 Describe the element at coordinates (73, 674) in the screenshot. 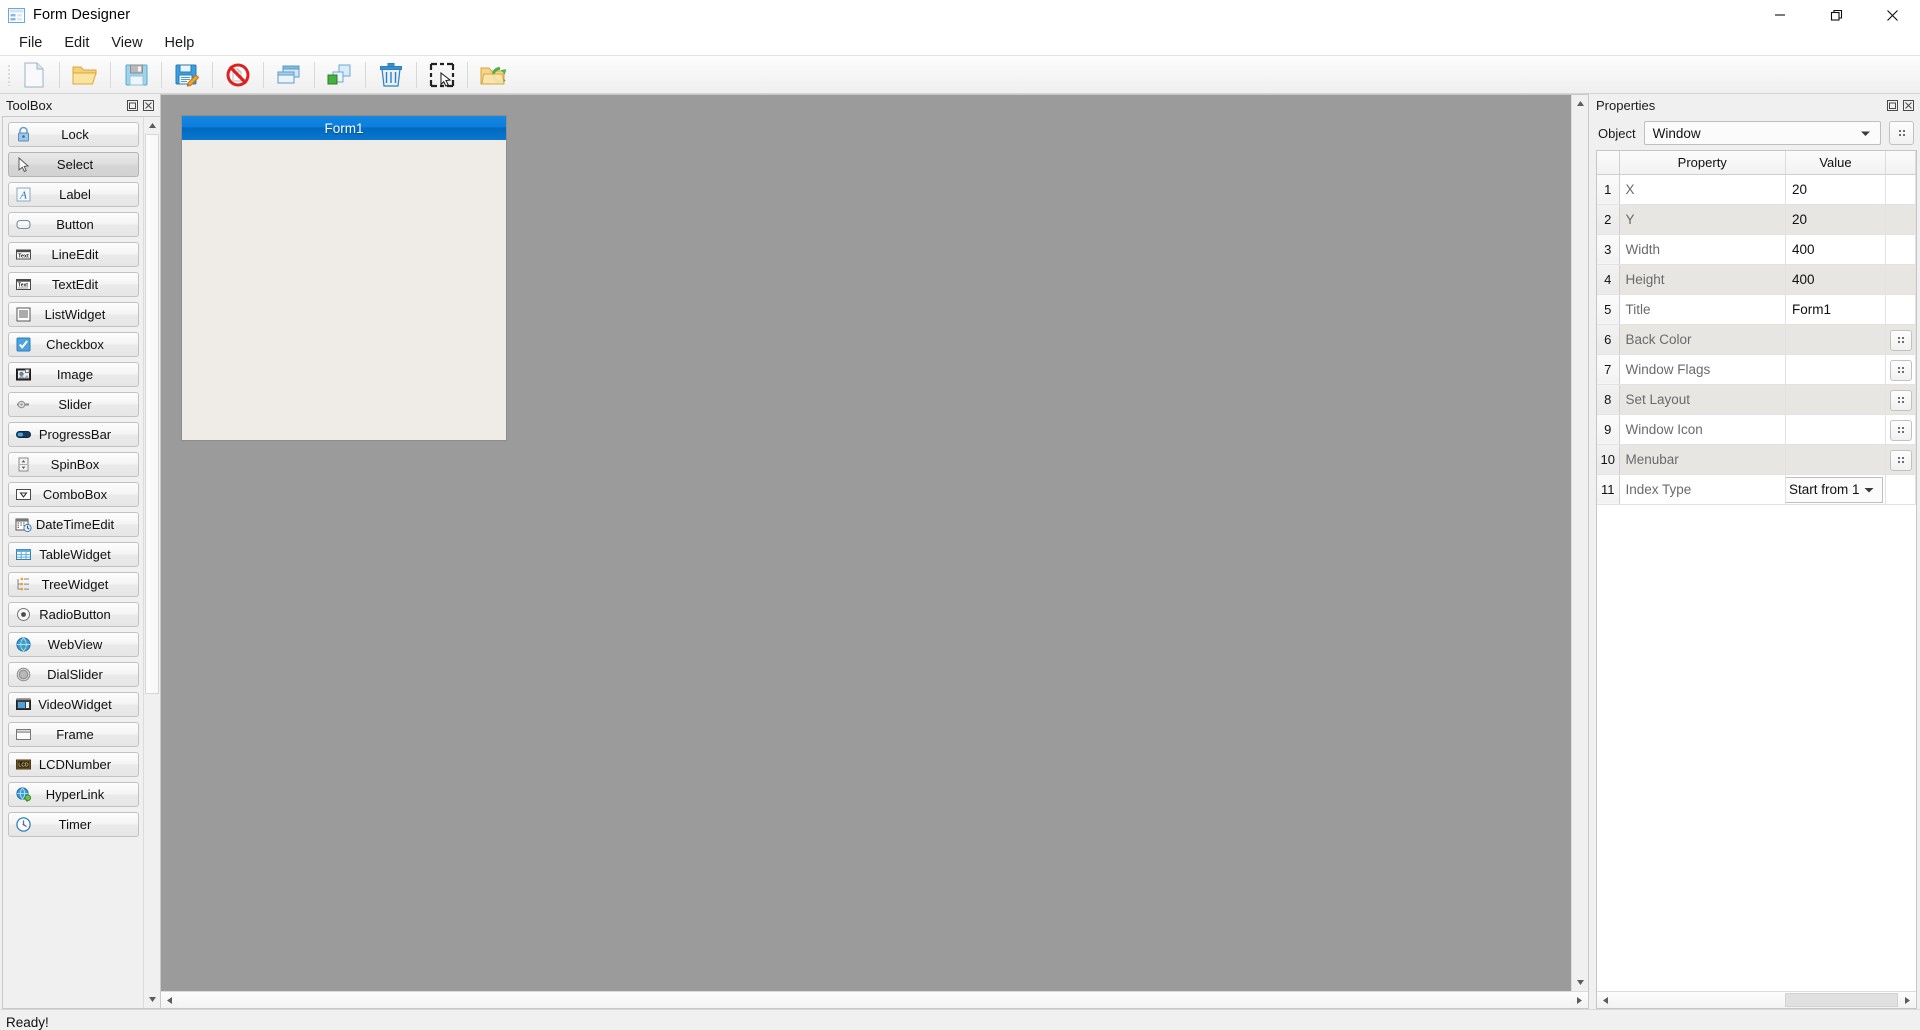

I see `toolbox-item-dialslider: DialSlider` at that location.